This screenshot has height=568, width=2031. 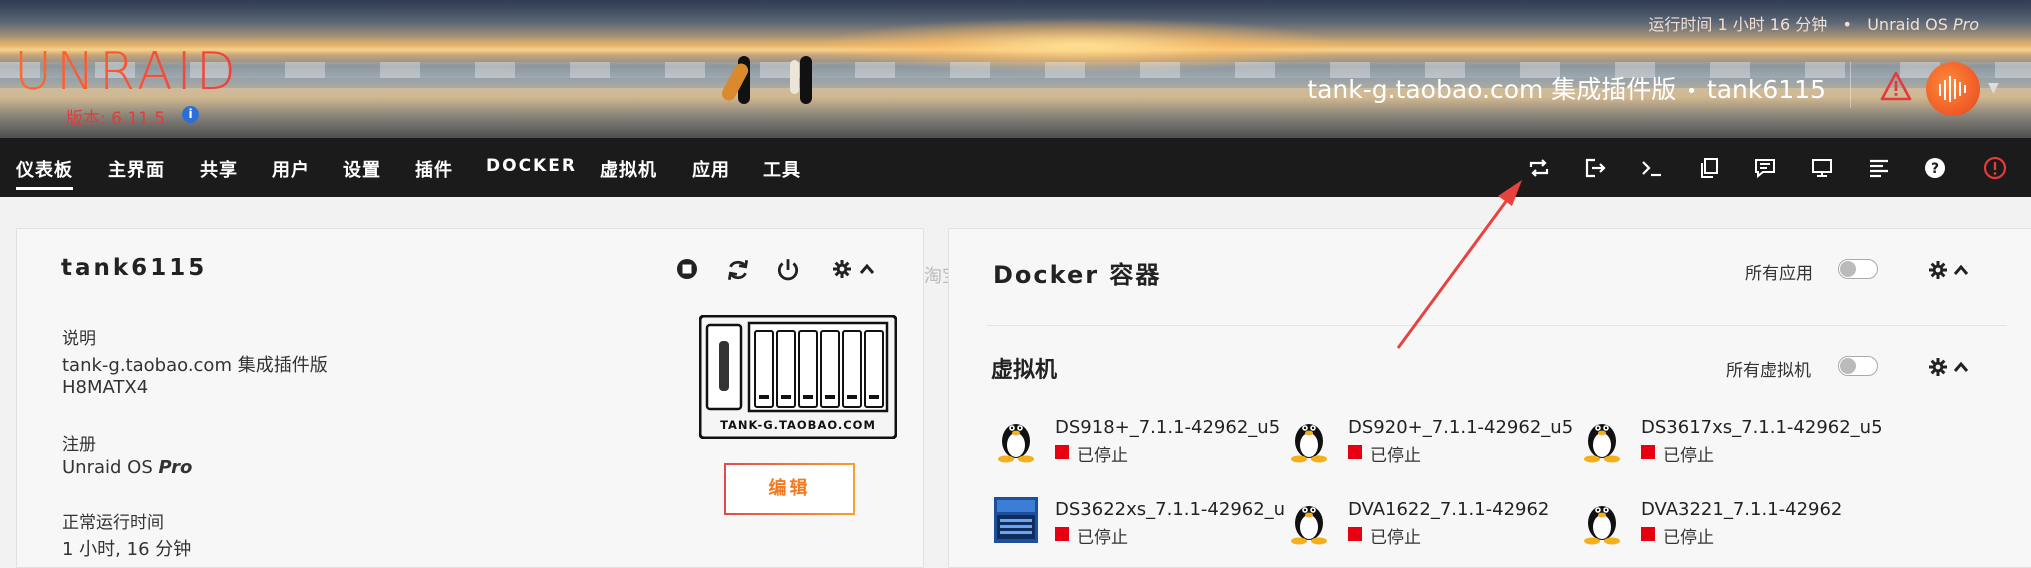 I want to click on vm-title: 虚拟机, so click(x=1024, y=370).